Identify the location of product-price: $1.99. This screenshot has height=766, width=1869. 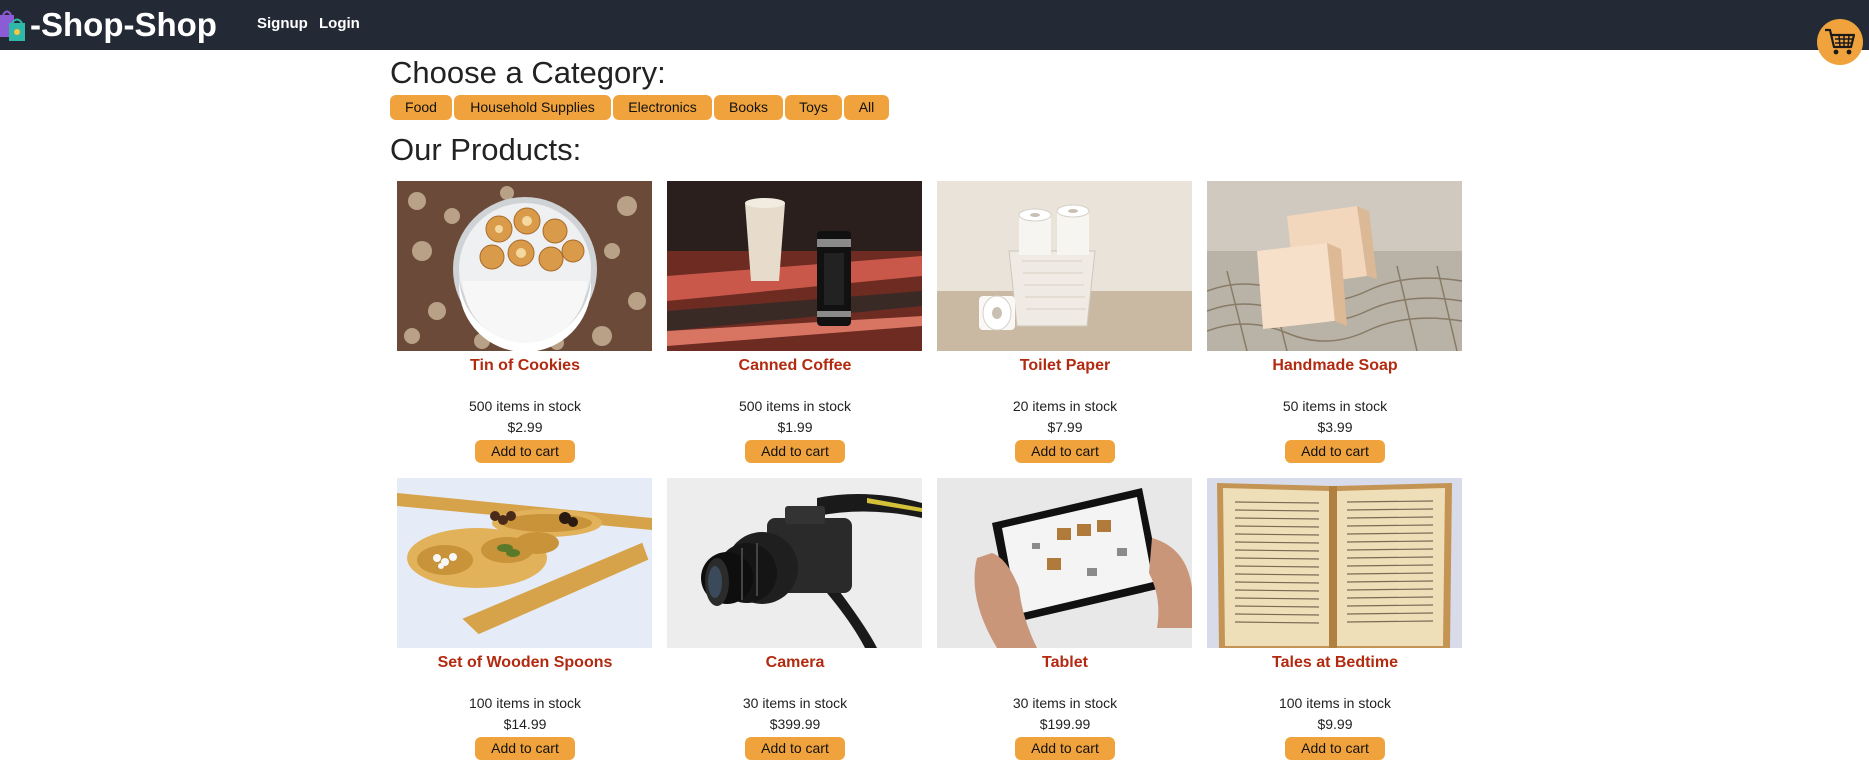
(795, 427).